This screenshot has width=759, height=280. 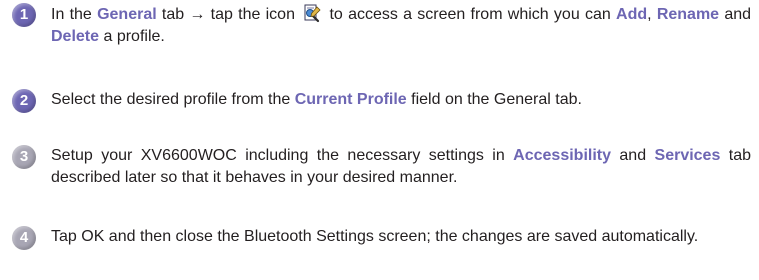 What do you see at coordinates (350, 99) in the screenshot?
I see `current-profile-term: Current Profile` at bounding box center [350, 99].